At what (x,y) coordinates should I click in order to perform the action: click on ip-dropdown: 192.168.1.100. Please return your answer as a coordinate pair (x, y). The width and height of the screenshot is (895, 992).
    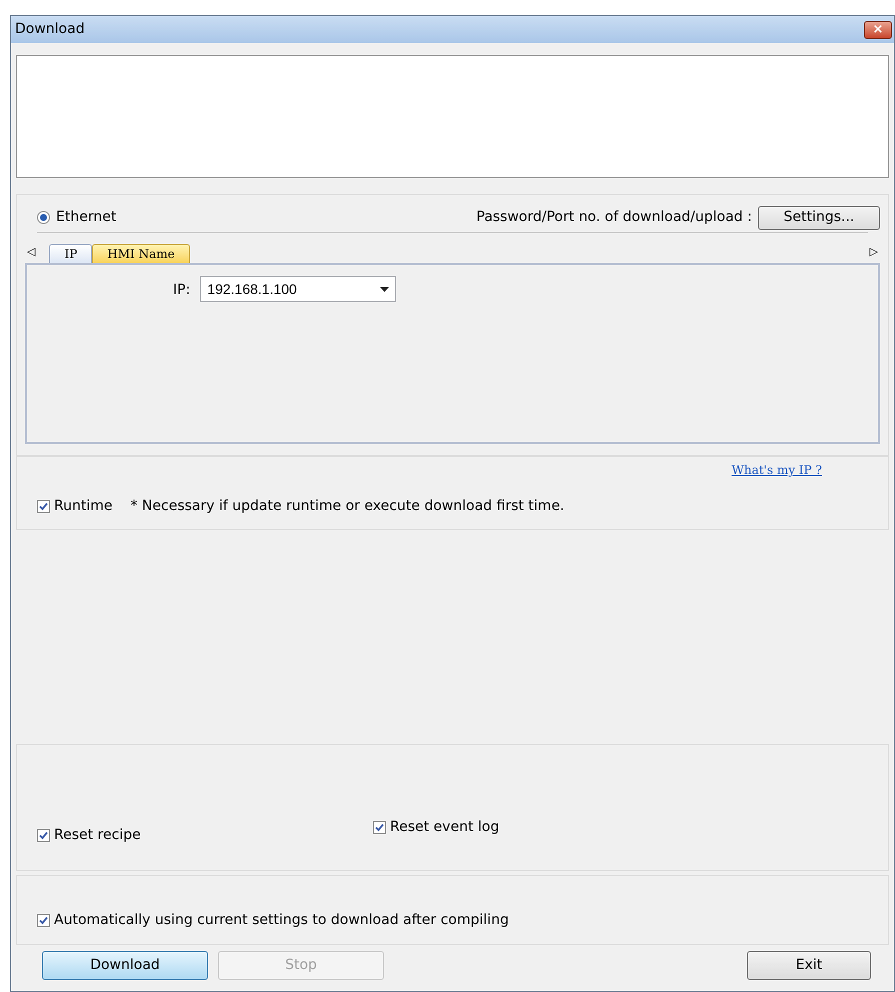
    Looking at the image, I should click on (298, 289).